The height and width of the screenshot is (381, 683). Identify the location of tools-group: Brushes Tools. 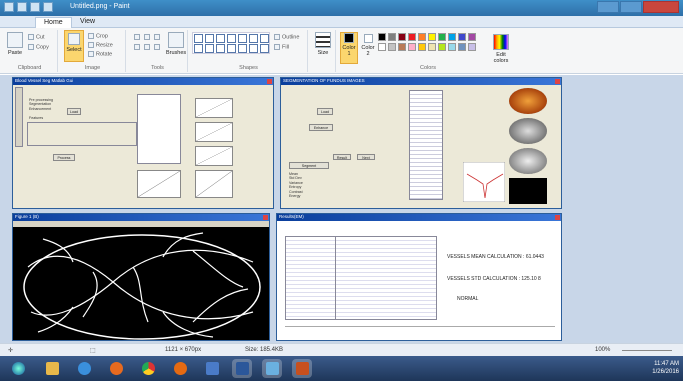
(158, 51).